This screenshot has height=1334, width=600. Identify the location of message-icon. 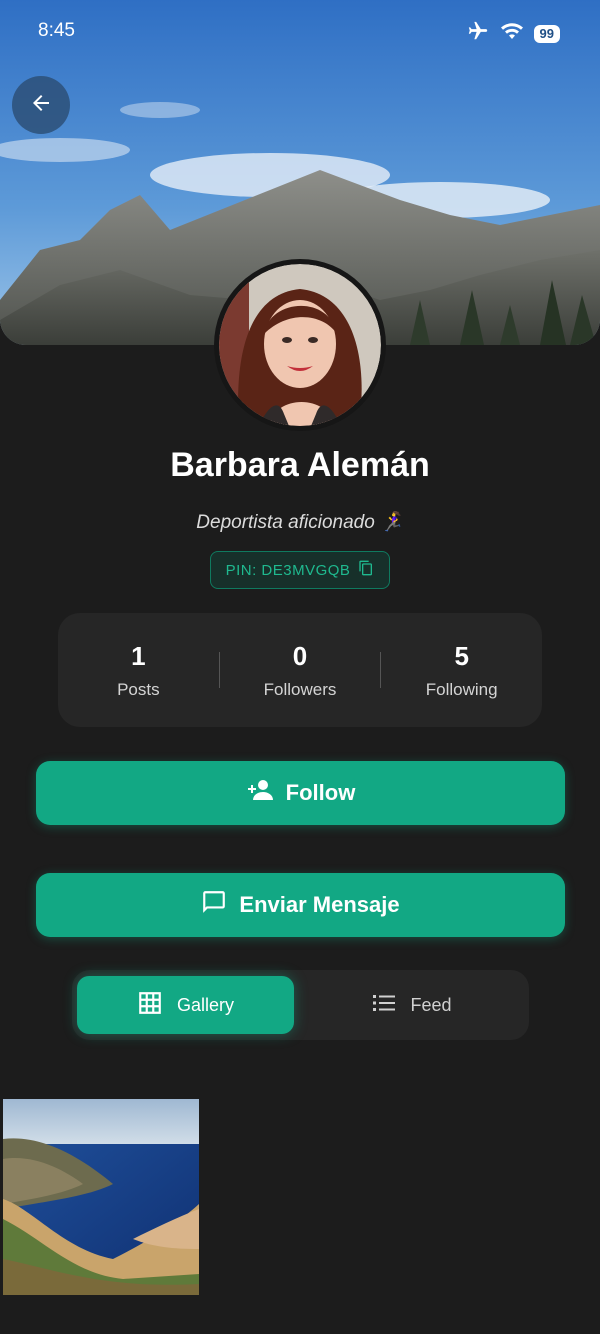
(214, 905).